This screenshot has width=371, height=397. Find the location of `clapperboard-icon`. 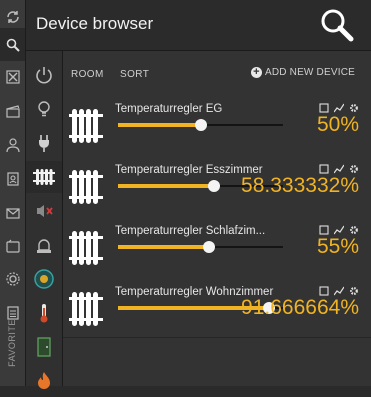

clapperboard-icon is located at coordinates (12, 111).